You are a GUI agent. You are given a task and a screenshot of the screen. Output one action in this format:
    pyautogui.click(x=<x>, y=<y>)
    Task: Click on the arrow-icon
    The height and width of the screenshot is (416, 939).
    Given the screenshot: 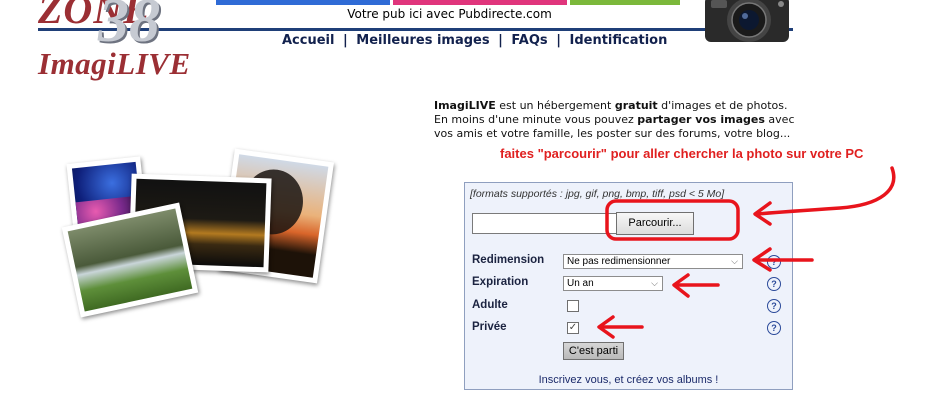 What is the action you would take?
    pyautogui.click(x=825, y=191)
    